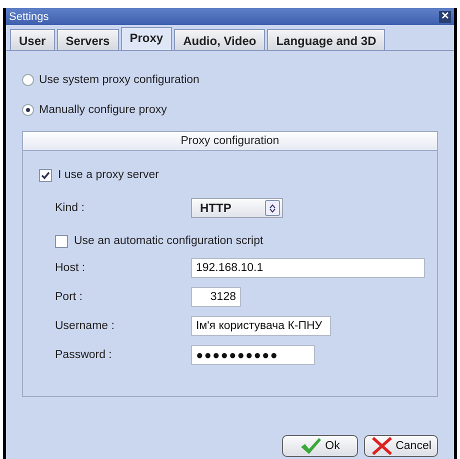  Describe the element at coordinates (401, 446) in the screenshot. I see `cancel-button: Cancel` at that location.